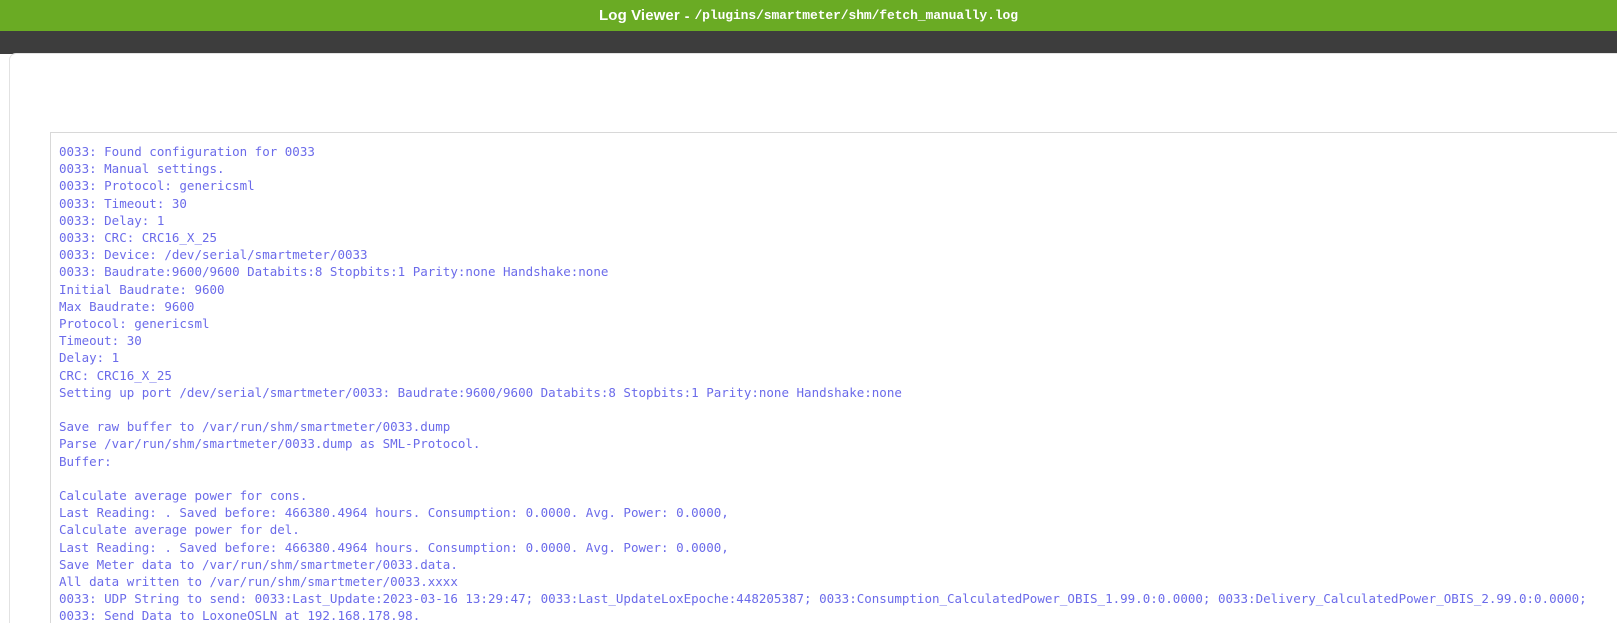 Image resolution: width=1617 pixels, height=623 pixels. I want to click on nav-band, so click(808, 42).